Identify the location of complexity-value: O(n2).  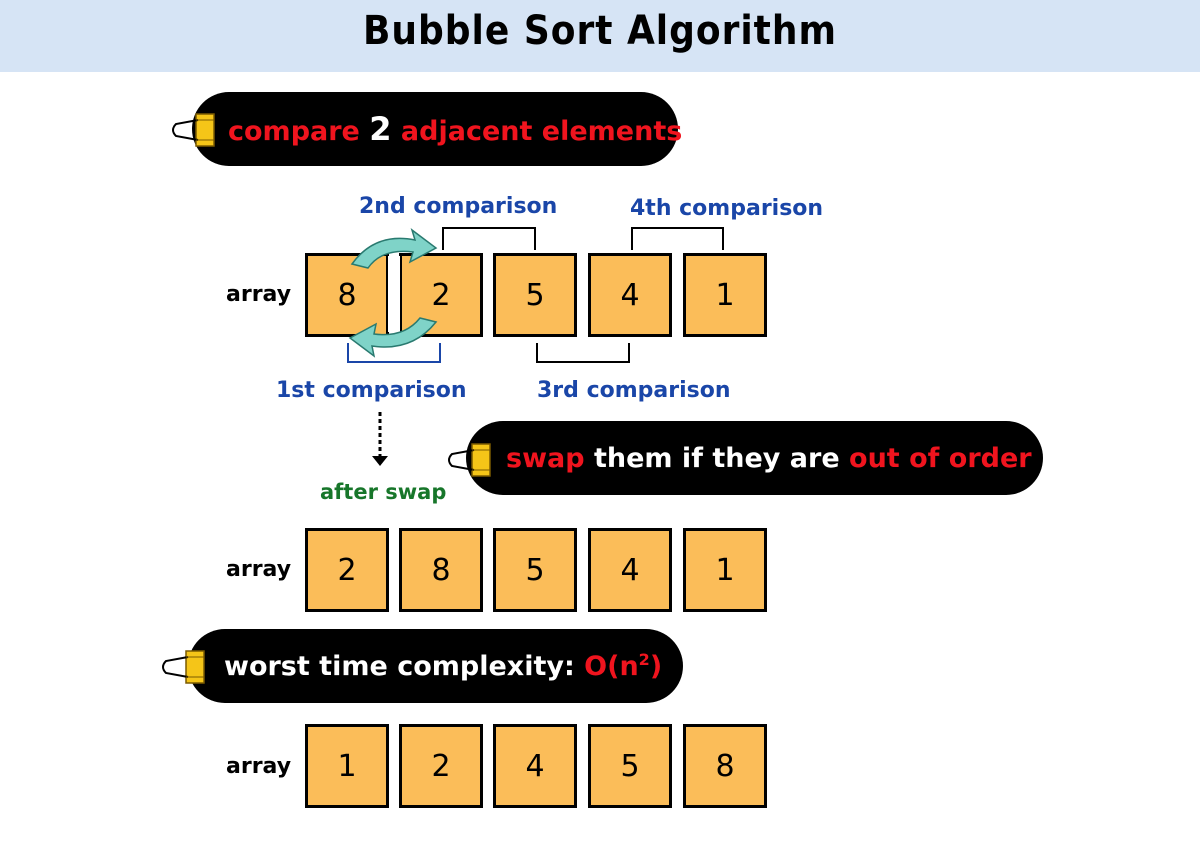
(623, 666).